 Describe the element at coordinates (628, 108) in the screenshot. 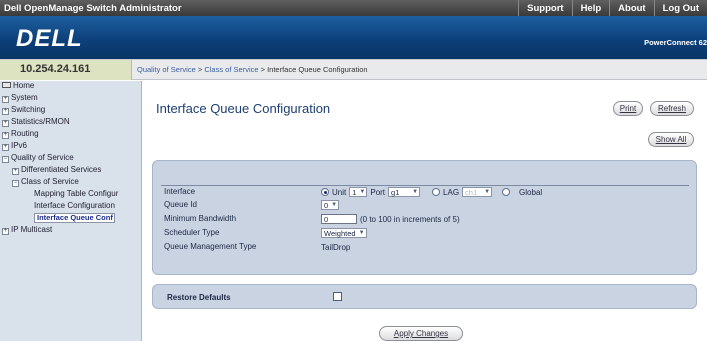

I see `print-button: Print` at that location.